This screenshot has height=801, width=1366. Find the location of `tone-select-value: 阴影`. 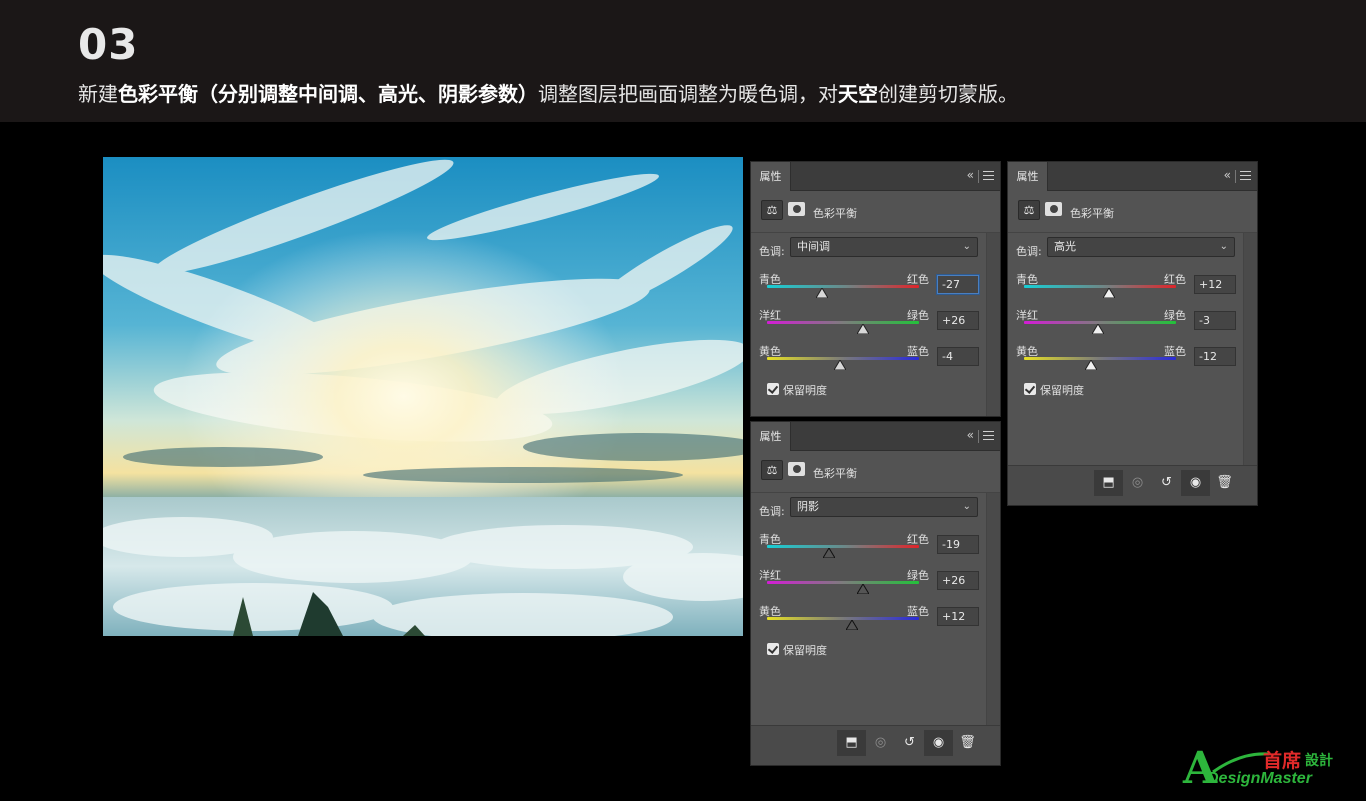

tone-select-value: 阴影 is located at coordinates (808, 506).